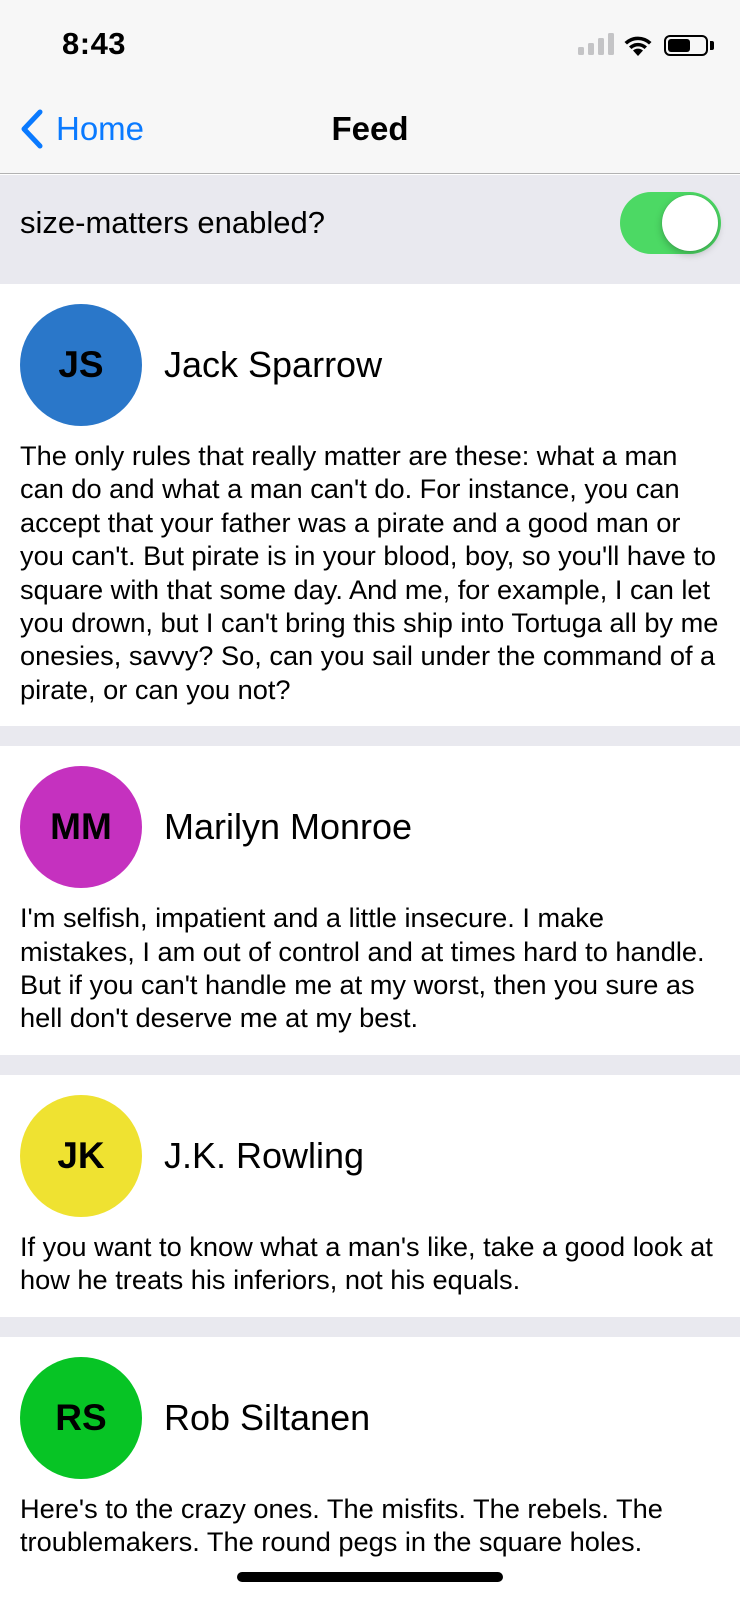  Describe the element at coordinates (81, 1155) in the screenshot. I see `avatar: JK` at that location.